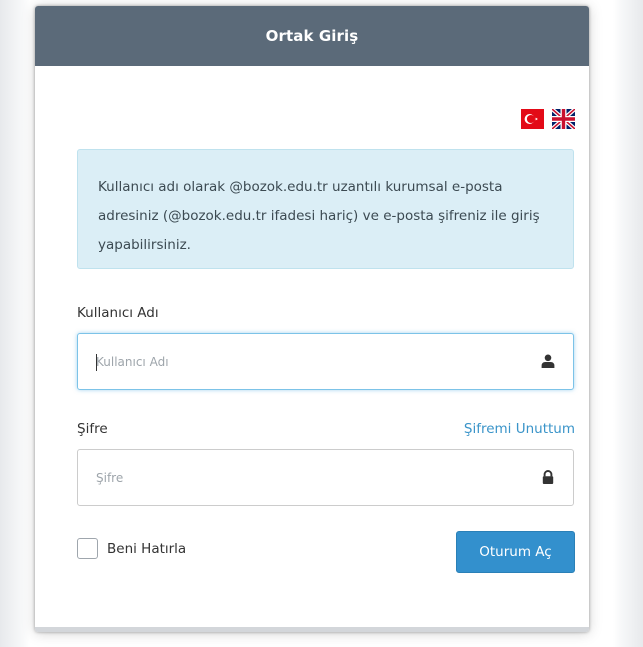  What do you see at coordinates (96, 362) in the screenshot?
I see `text-cursor` at bounding box center [96, 362].